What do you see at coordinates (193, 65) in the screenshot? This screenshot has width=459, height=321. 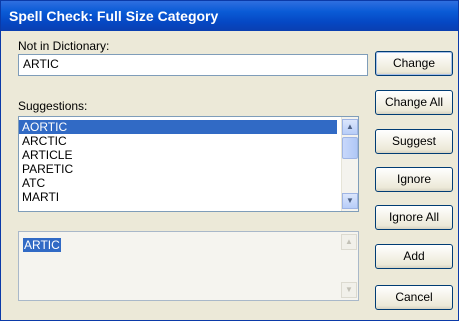 I see `not-in-dictionary-field: ARTIC` at bounding box center [193, 65].